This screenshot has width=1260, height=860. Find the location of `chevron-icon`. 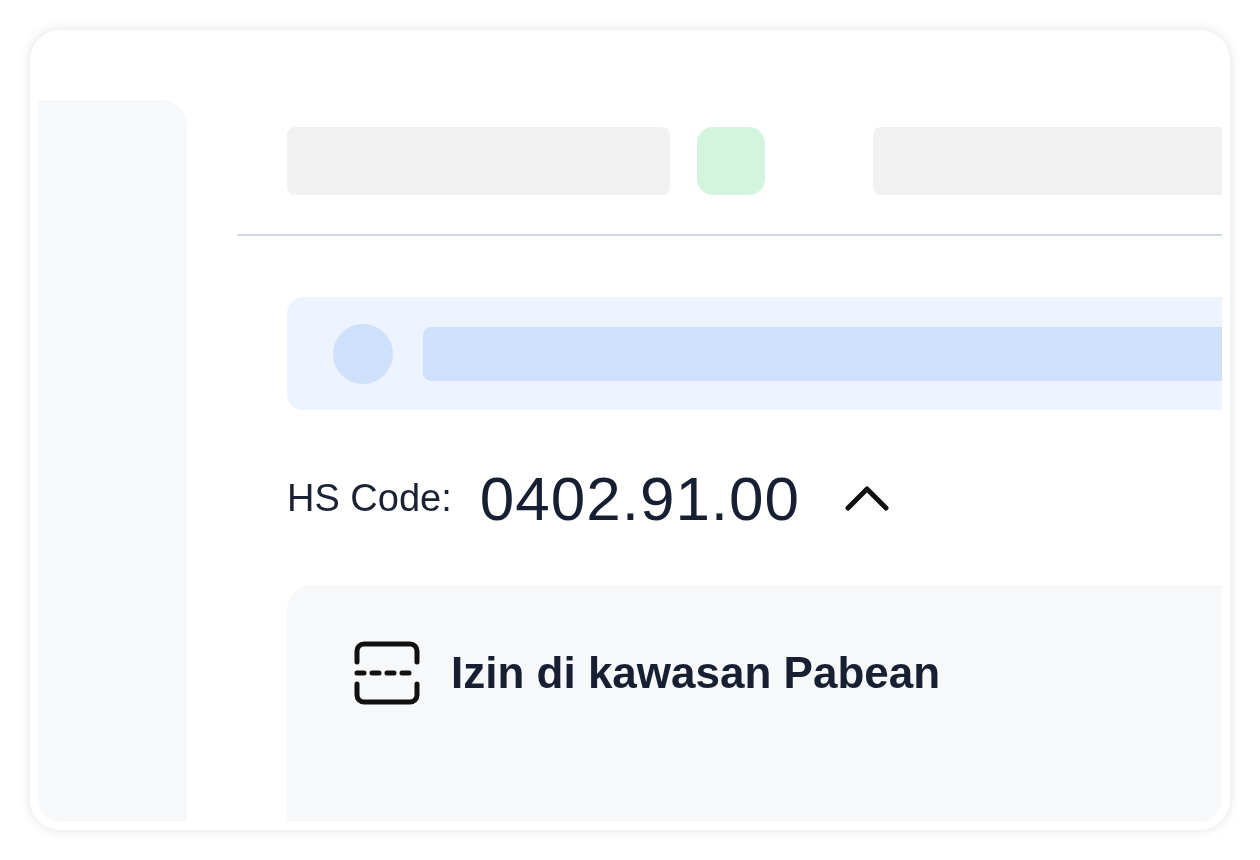

chevron-icon is located at coordinates (867, 498).